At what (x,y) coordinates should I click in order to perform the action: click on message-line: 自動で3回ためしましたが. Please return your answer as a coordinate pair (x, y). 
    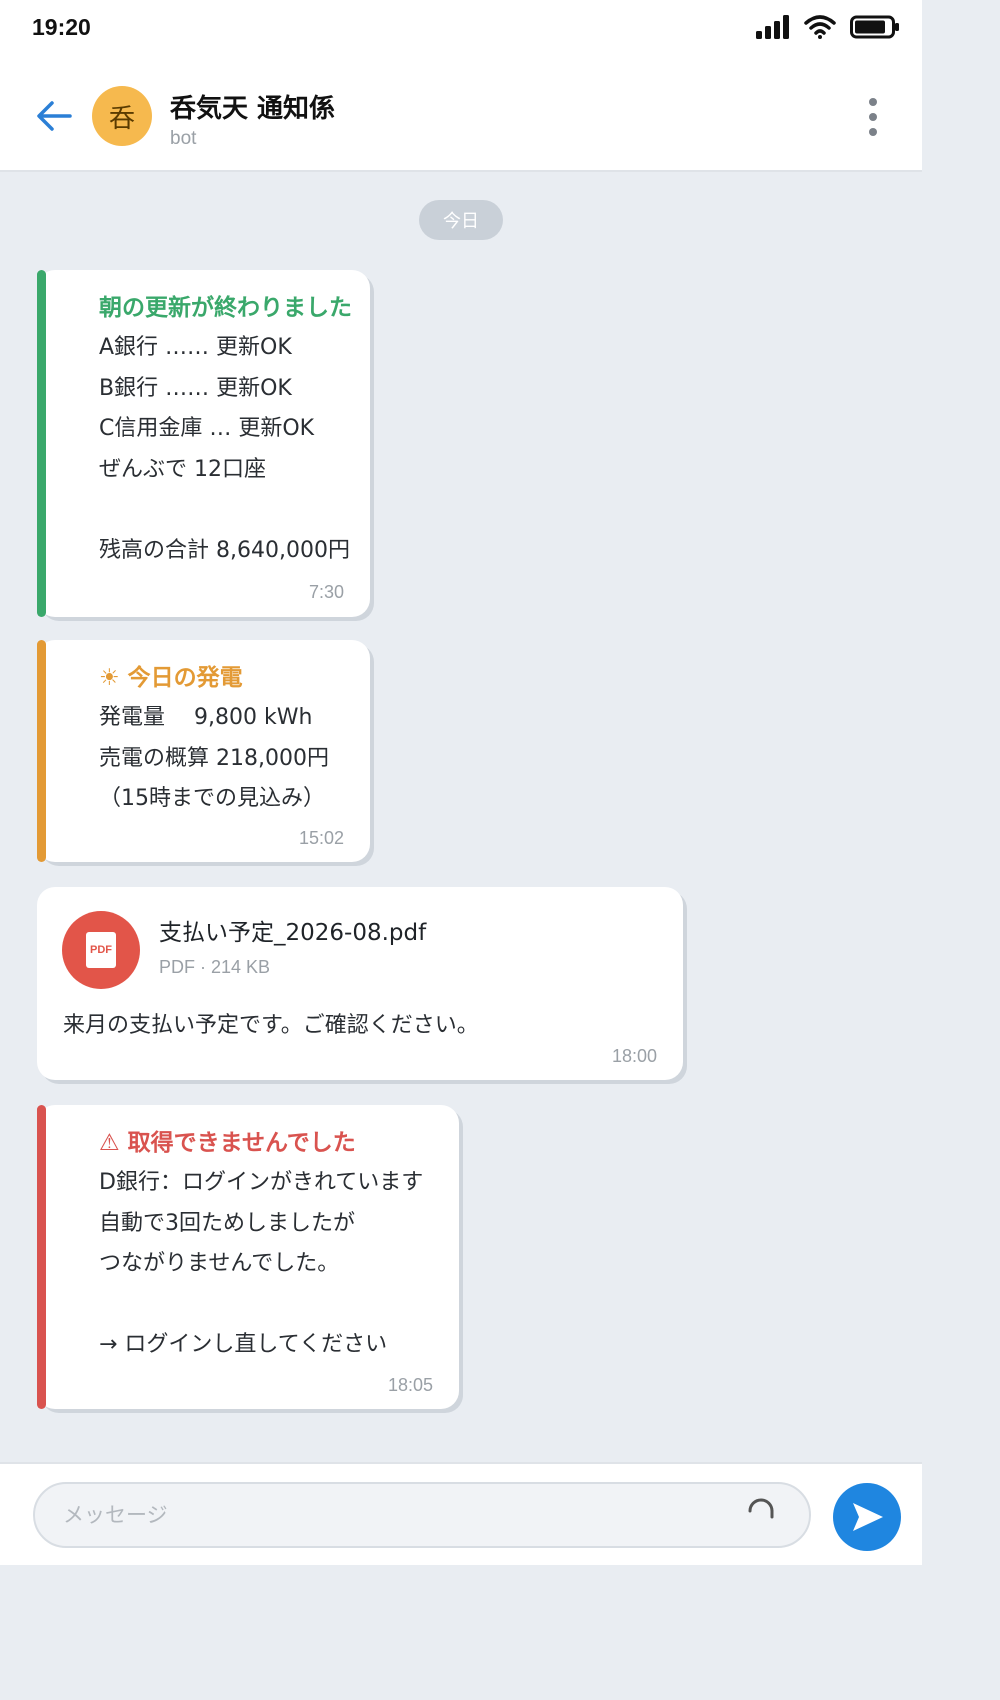
    Looking at the image, I should click on (227, 1223).